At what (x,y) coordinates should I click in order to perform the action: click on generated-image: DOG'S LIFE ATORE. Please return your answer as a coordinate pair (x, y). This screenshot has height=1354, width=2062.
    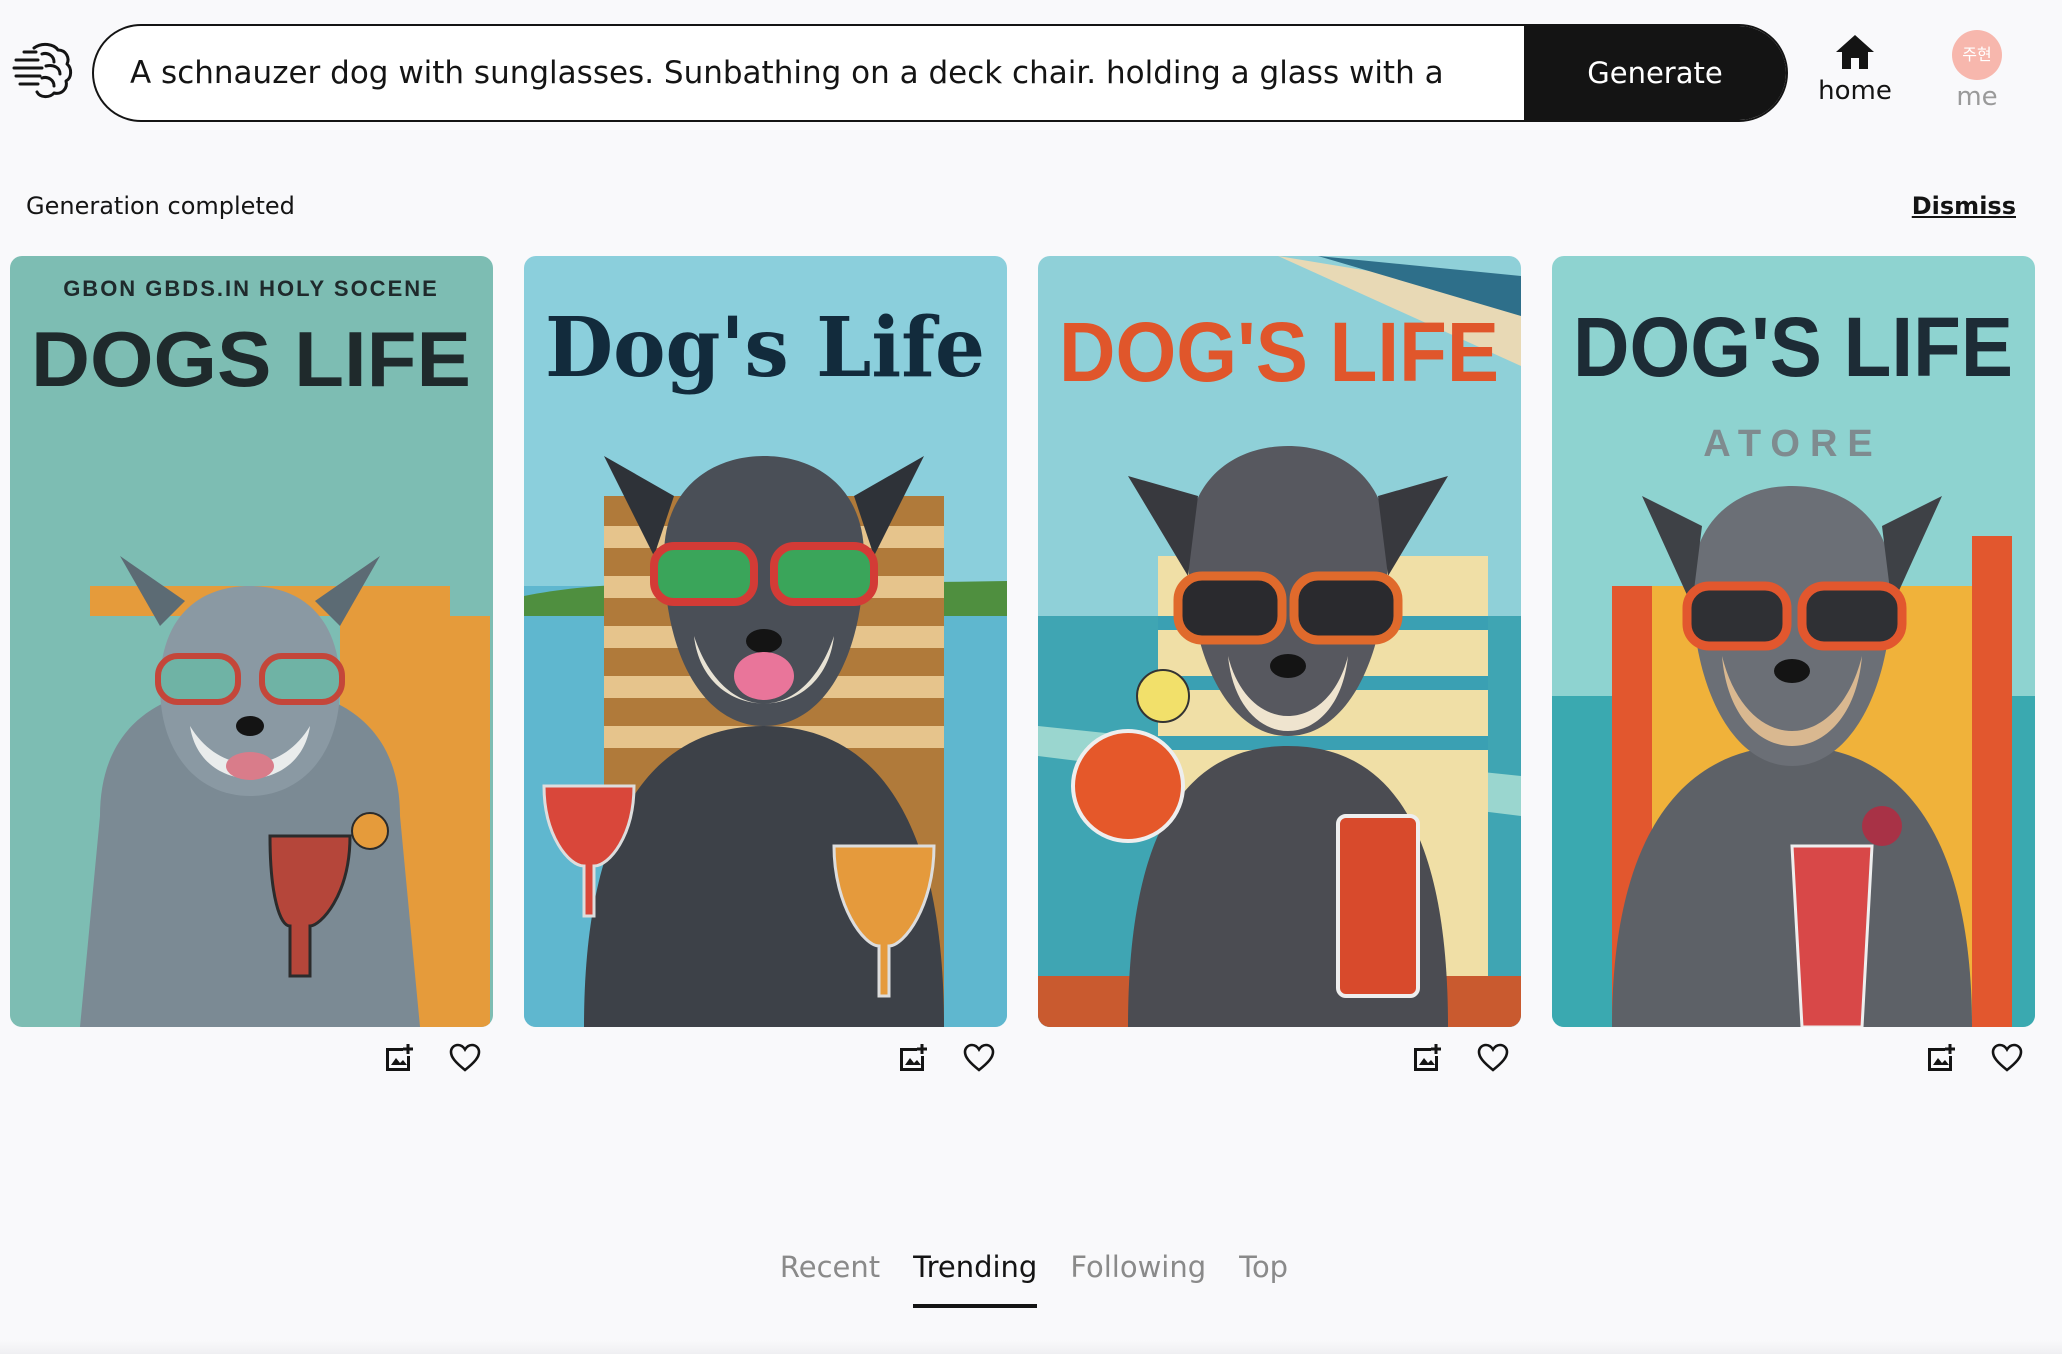
    Looking at the image, I should click on (1793, 641).